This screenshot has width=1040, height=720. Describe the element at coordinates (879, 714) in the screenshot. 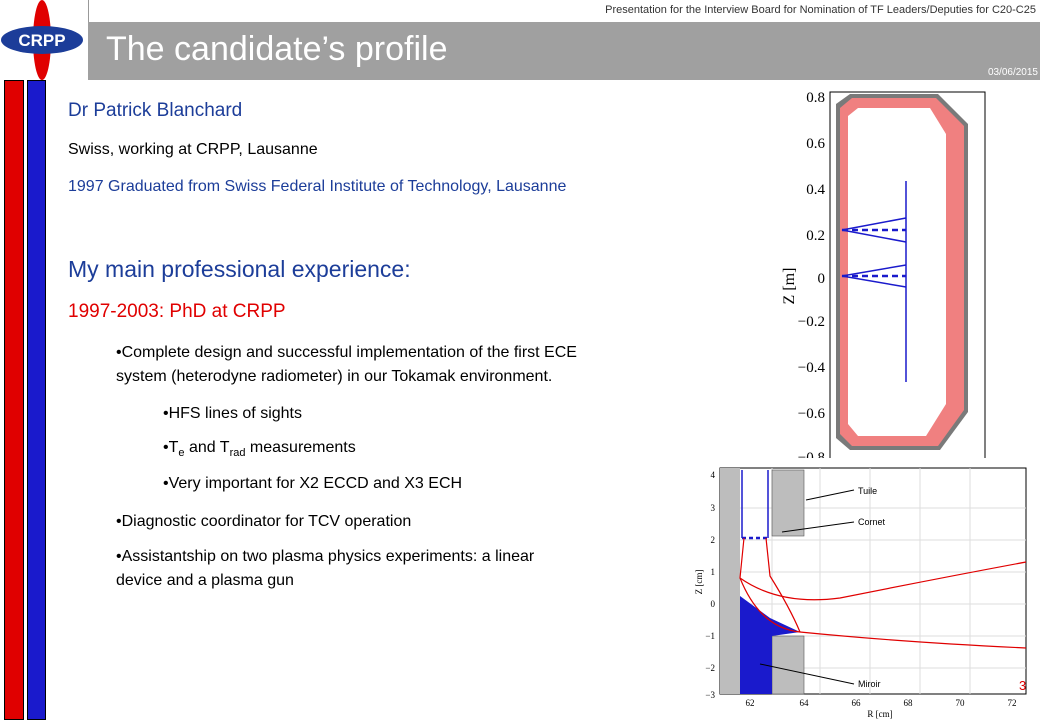

I see `detail-xlabel: R [cm]` at that location.